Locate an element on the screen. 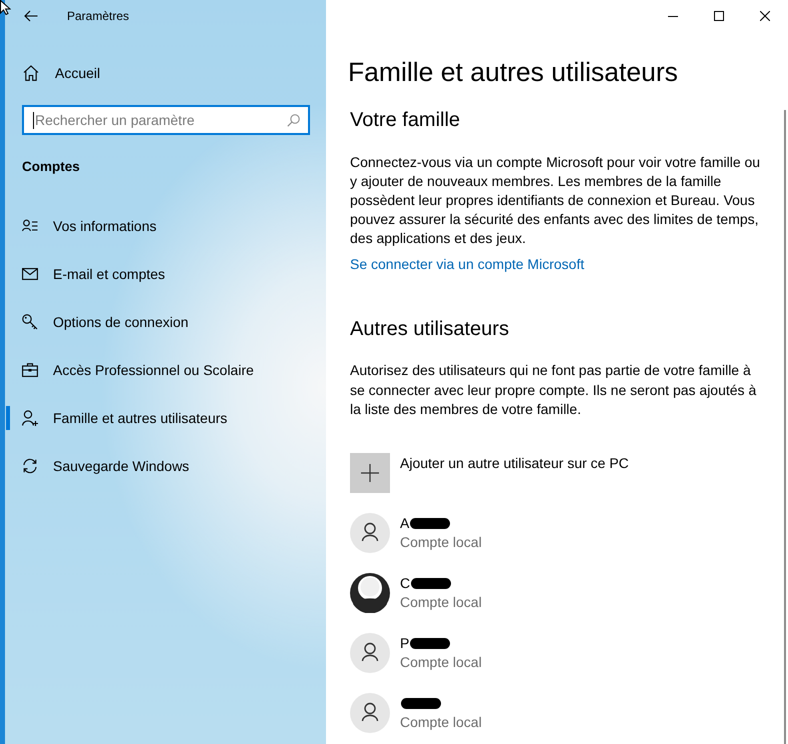 The height and width of the screenshot is (744, 788). home-icon is located at coordinates (31, 73).